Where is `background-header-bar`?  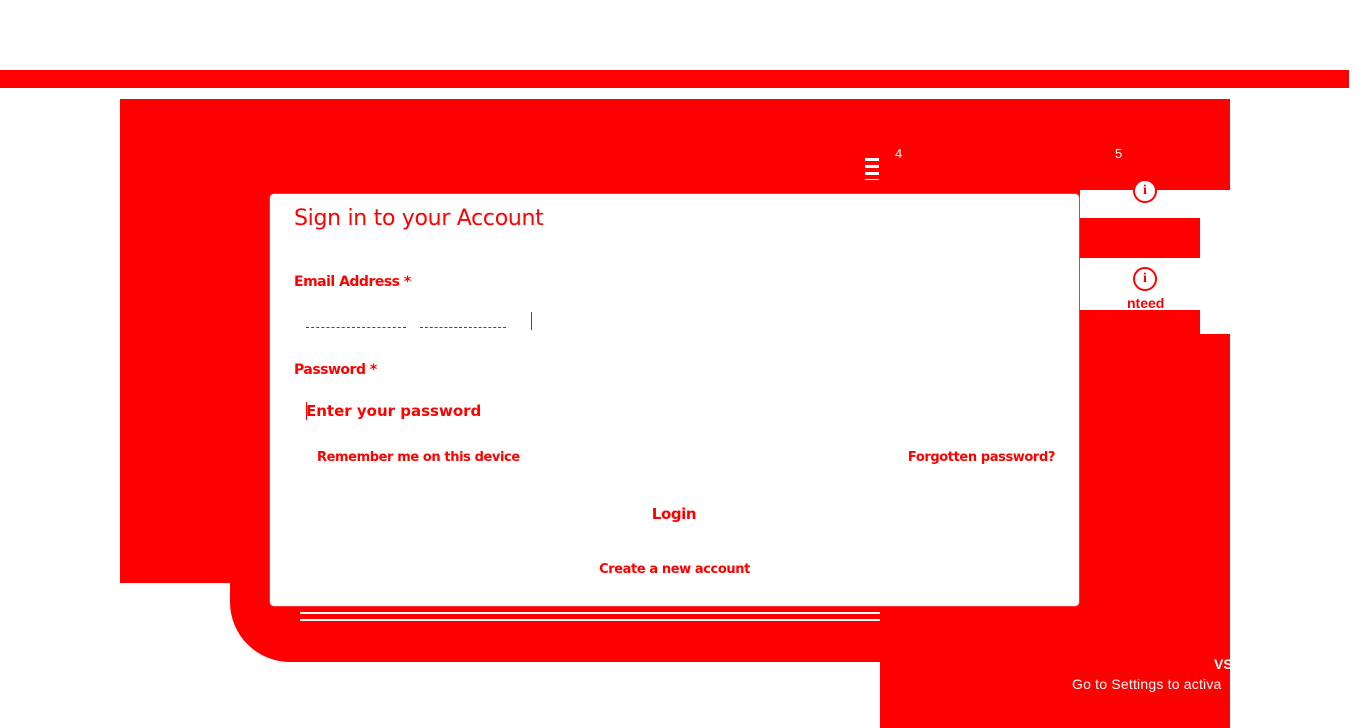
background-header-bar is located at coordinates (674, 79).